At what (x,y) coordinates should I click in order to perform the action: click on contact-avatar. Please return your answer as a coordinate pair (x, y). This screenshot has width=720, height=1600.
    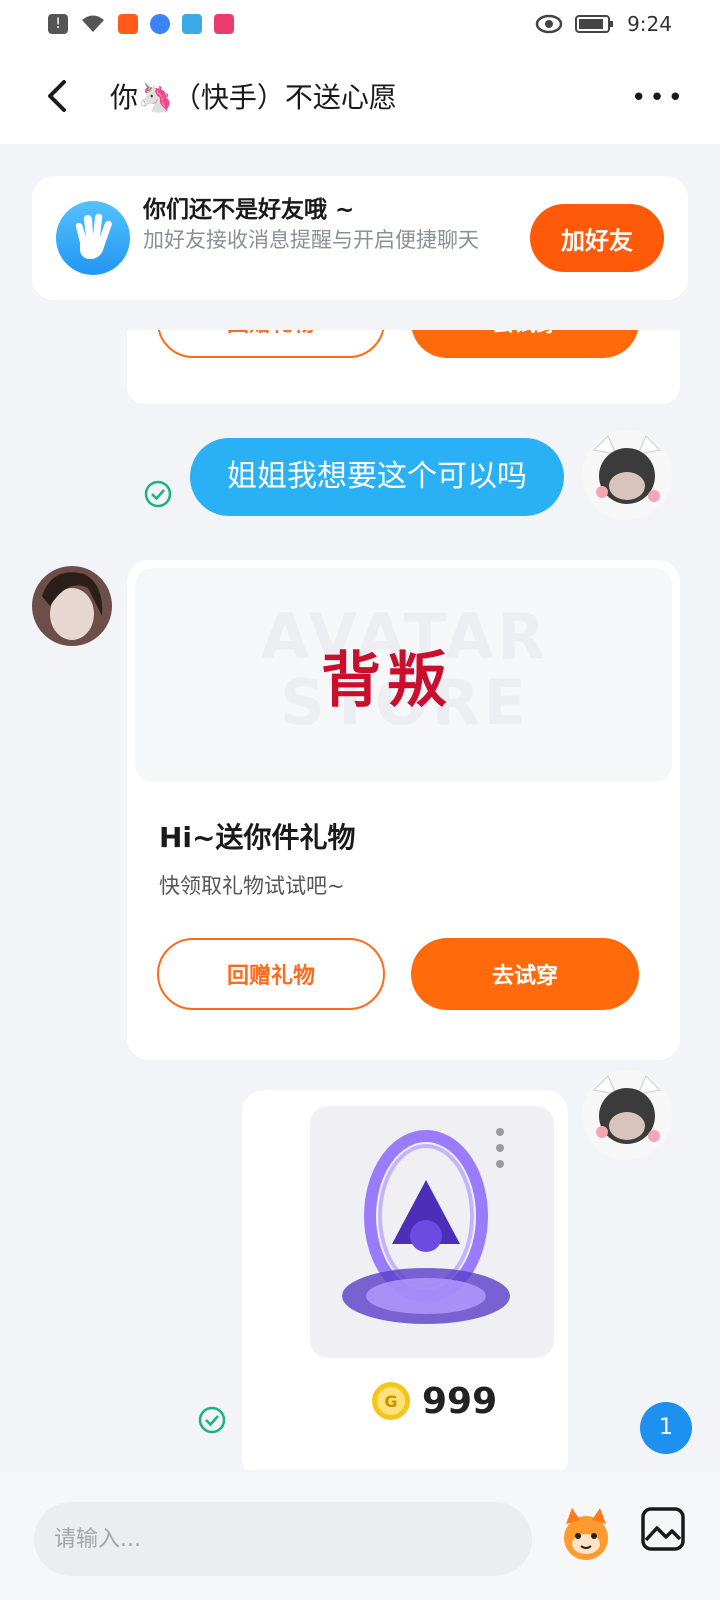
    Looking at the image, I should click on (72, 606).